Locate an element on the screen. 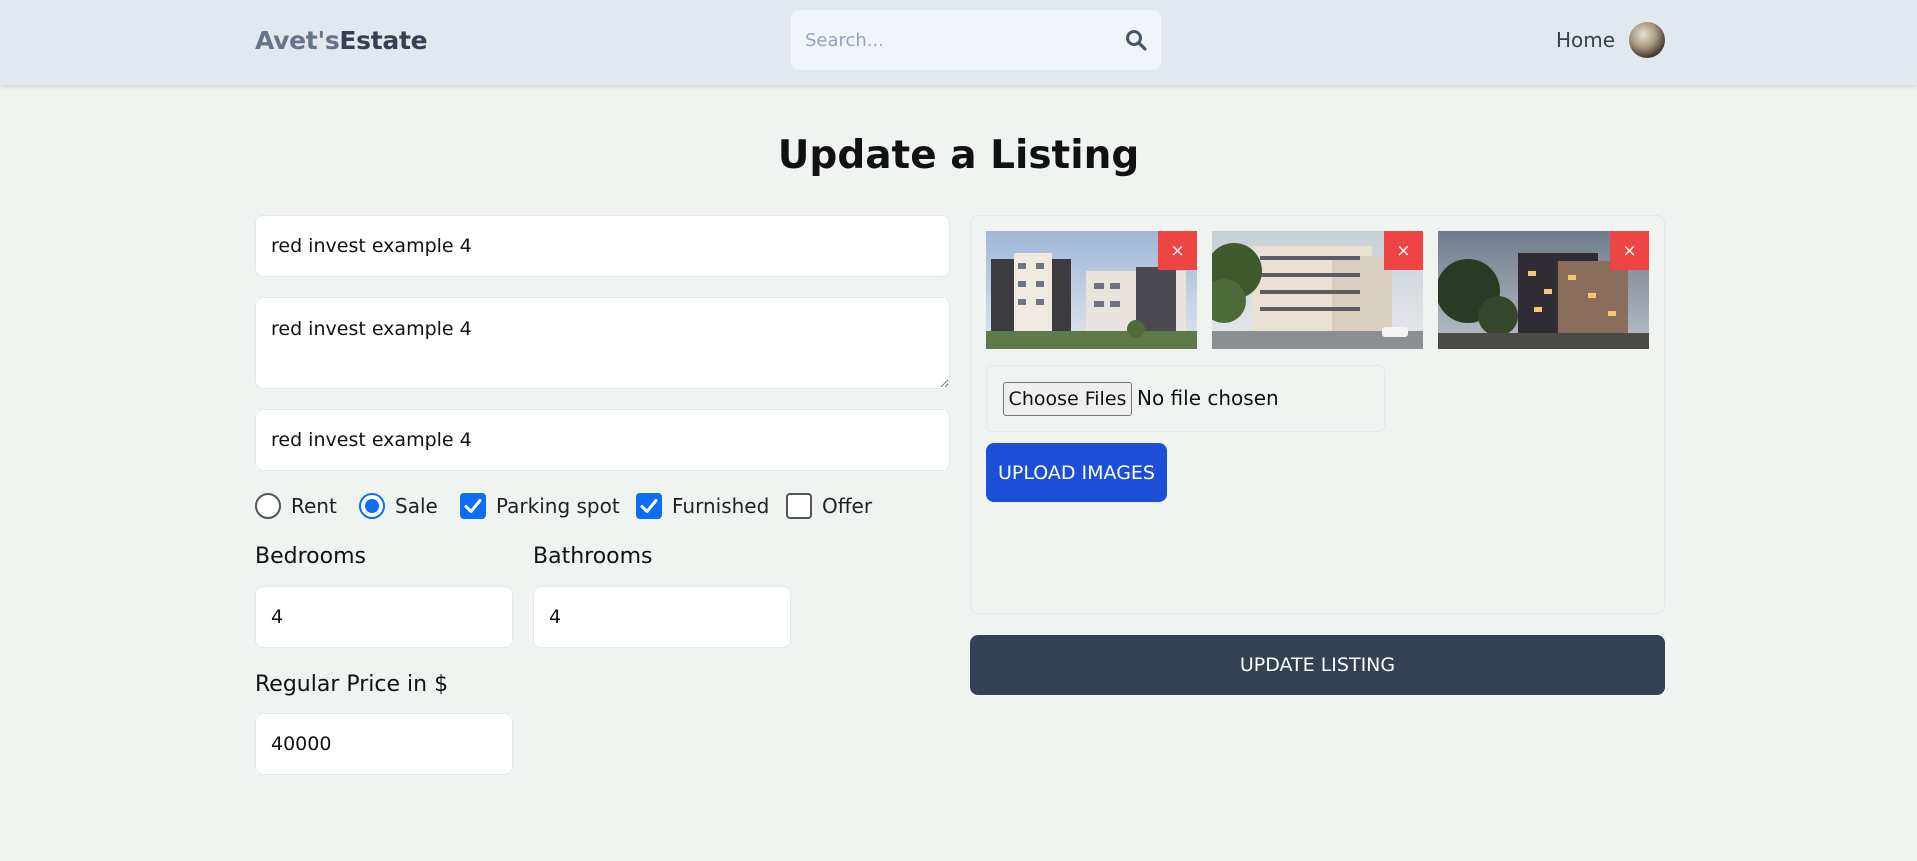  name-input is located at coordinates (602, 246).